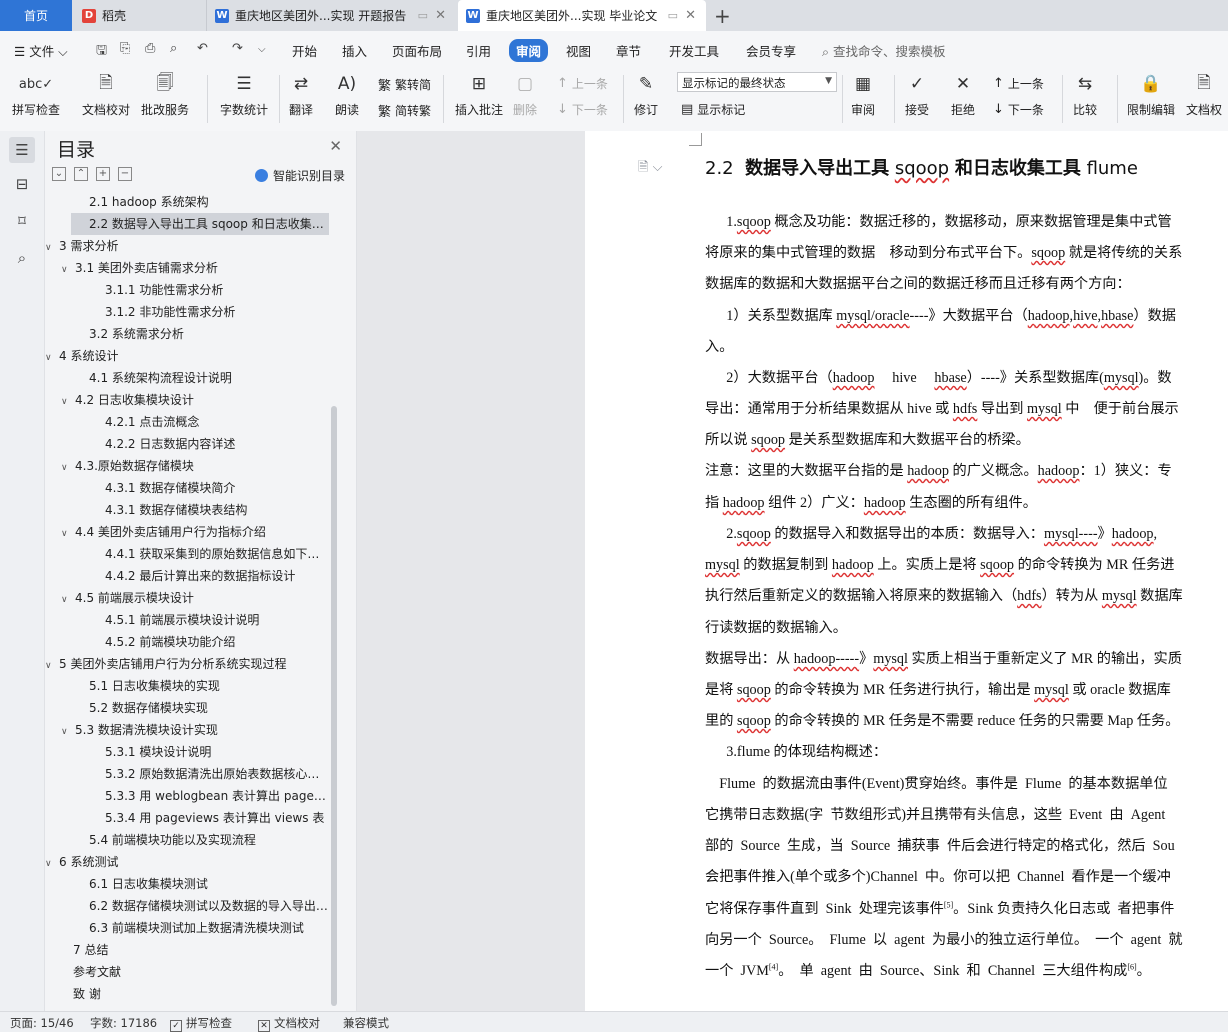  What do you see at coordinates (103, 174) in the screenshot?
I see `add-heading-icon: +` at bounding box center [103, 174].